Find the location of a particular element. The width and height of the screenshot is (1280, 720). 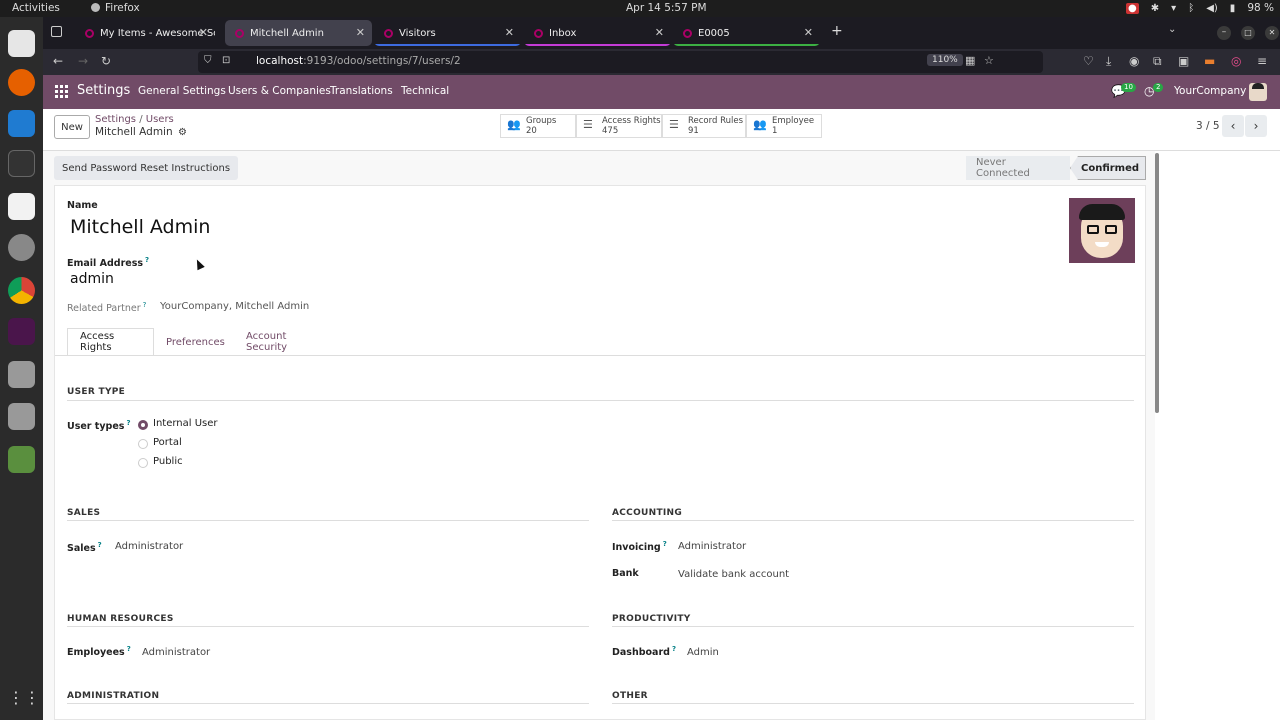

productivity-section-title: PRODUCTIVITY is located at coordinates (651, 619).